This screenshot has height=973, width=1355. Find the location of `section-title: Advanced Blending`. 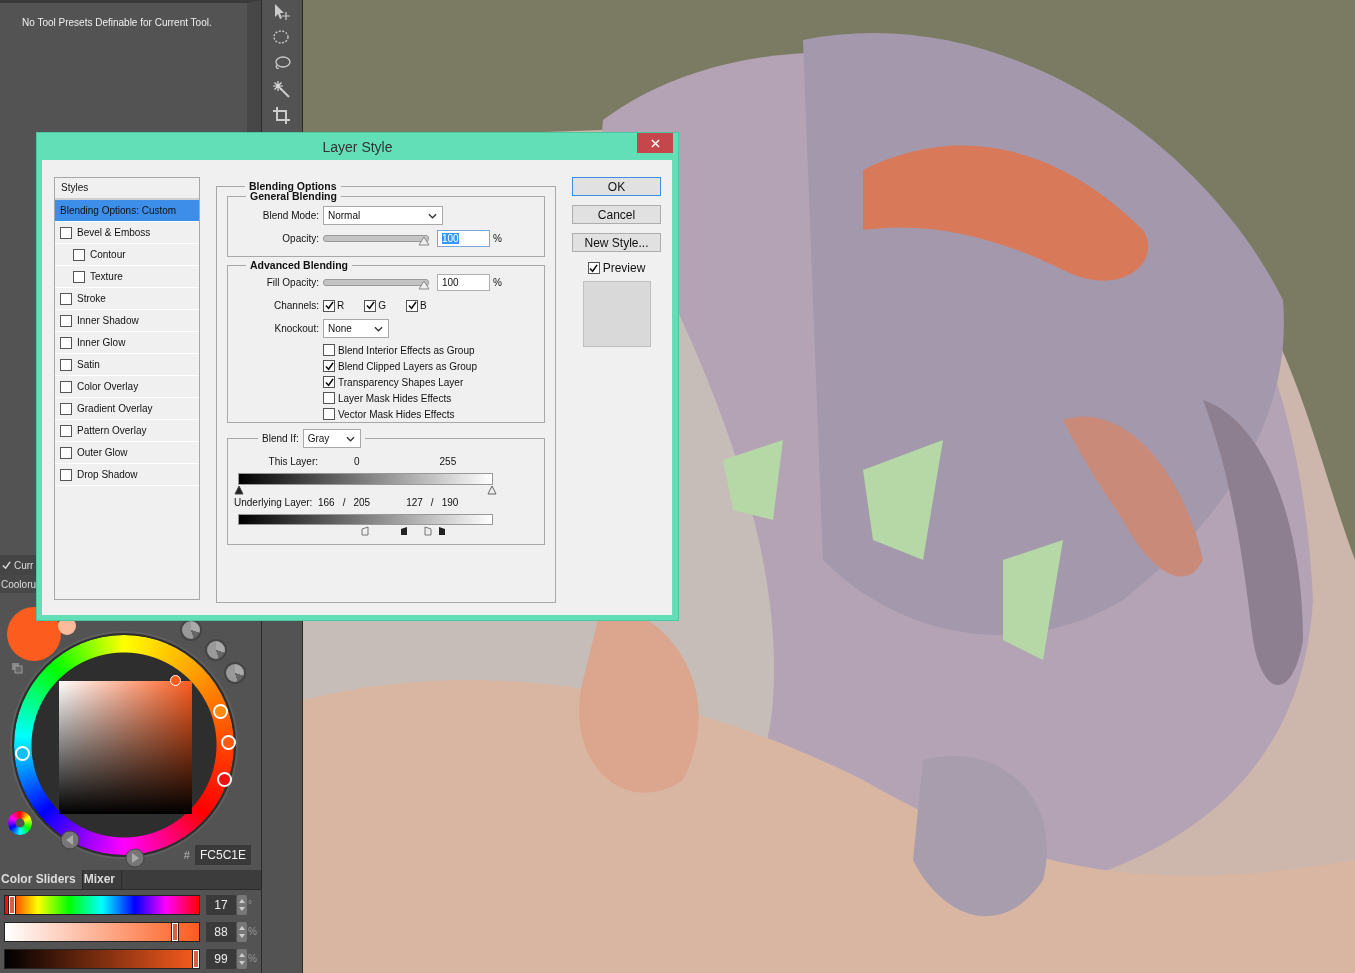

section-title: Advanced Blending is located at coordinates (299, 265).